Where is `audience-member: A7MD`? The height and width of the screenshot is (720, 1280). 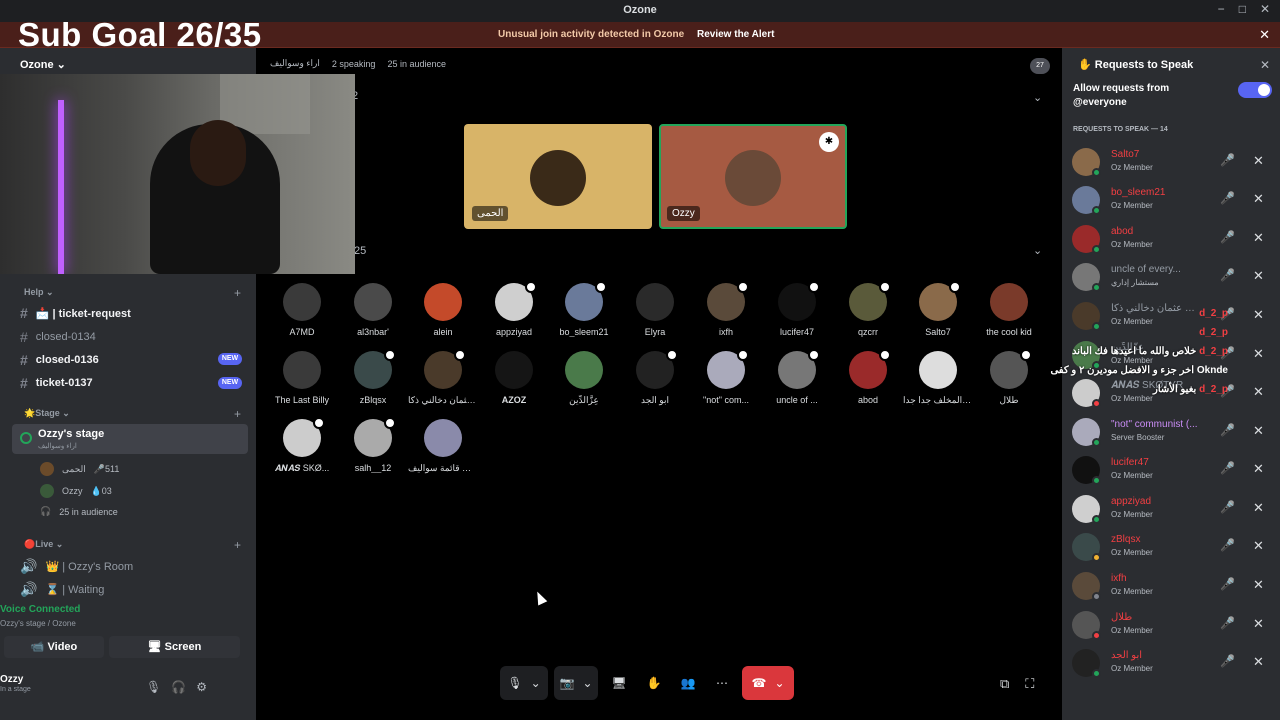 audience-member: A7MD is located at coordinates (302, 310).